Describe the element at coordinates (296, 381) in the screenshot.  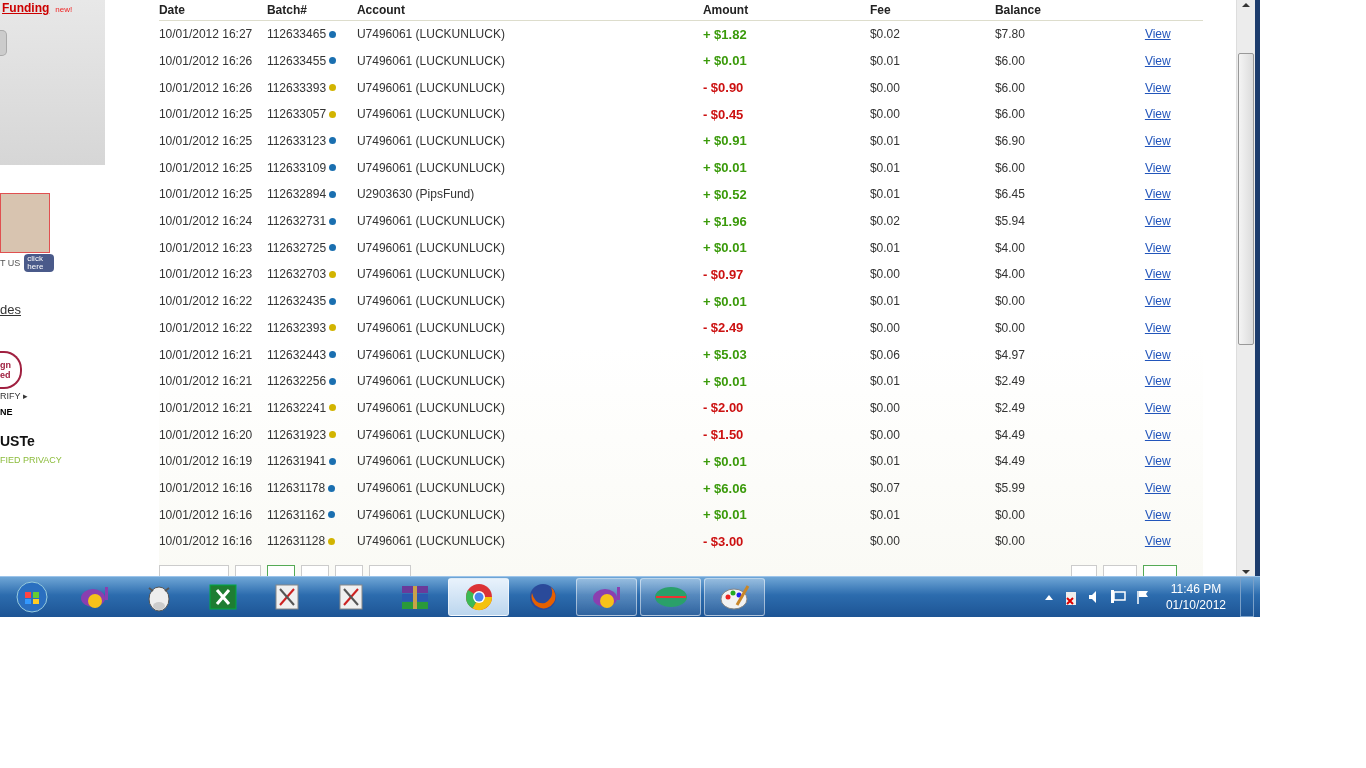
I see `batch-cell: 112632256` at that location.